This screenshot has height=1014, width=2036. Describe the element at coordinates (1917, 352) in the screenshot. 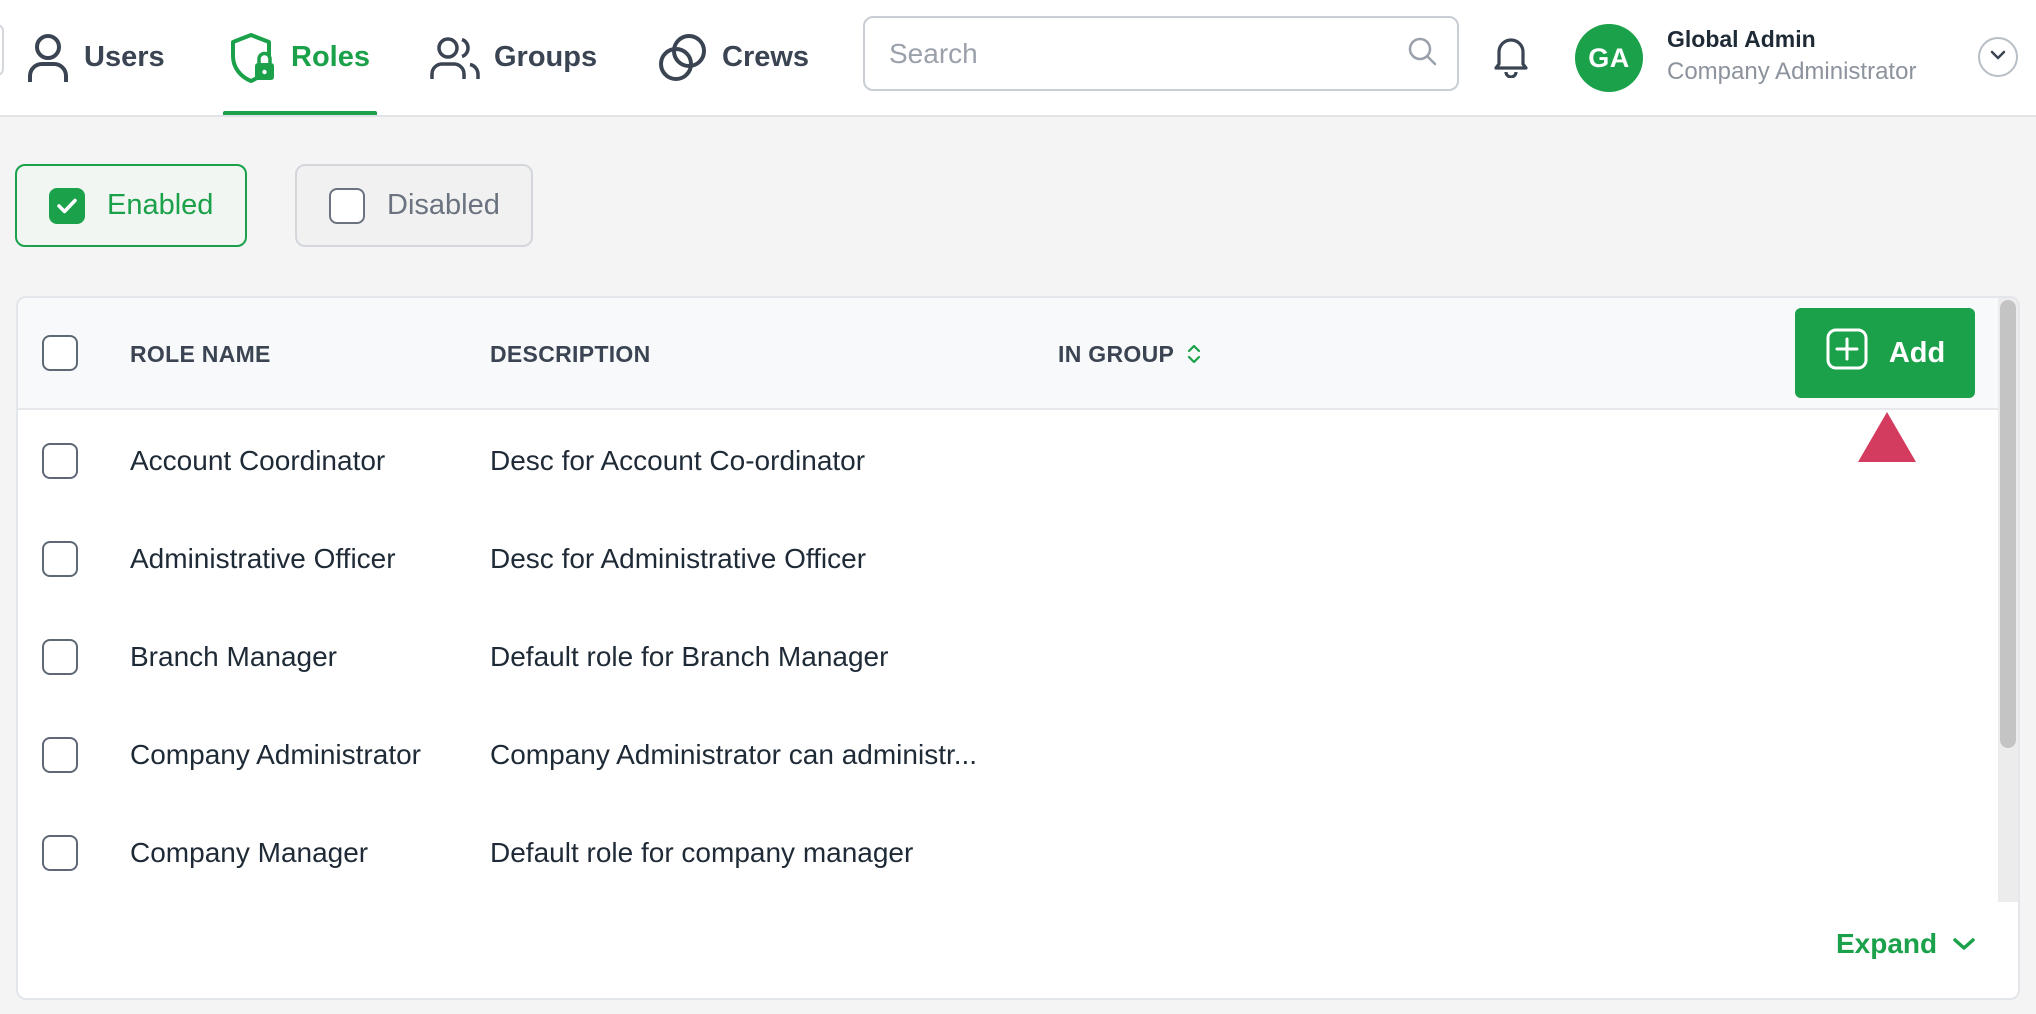

I see `add-button-label: Add` at that location.